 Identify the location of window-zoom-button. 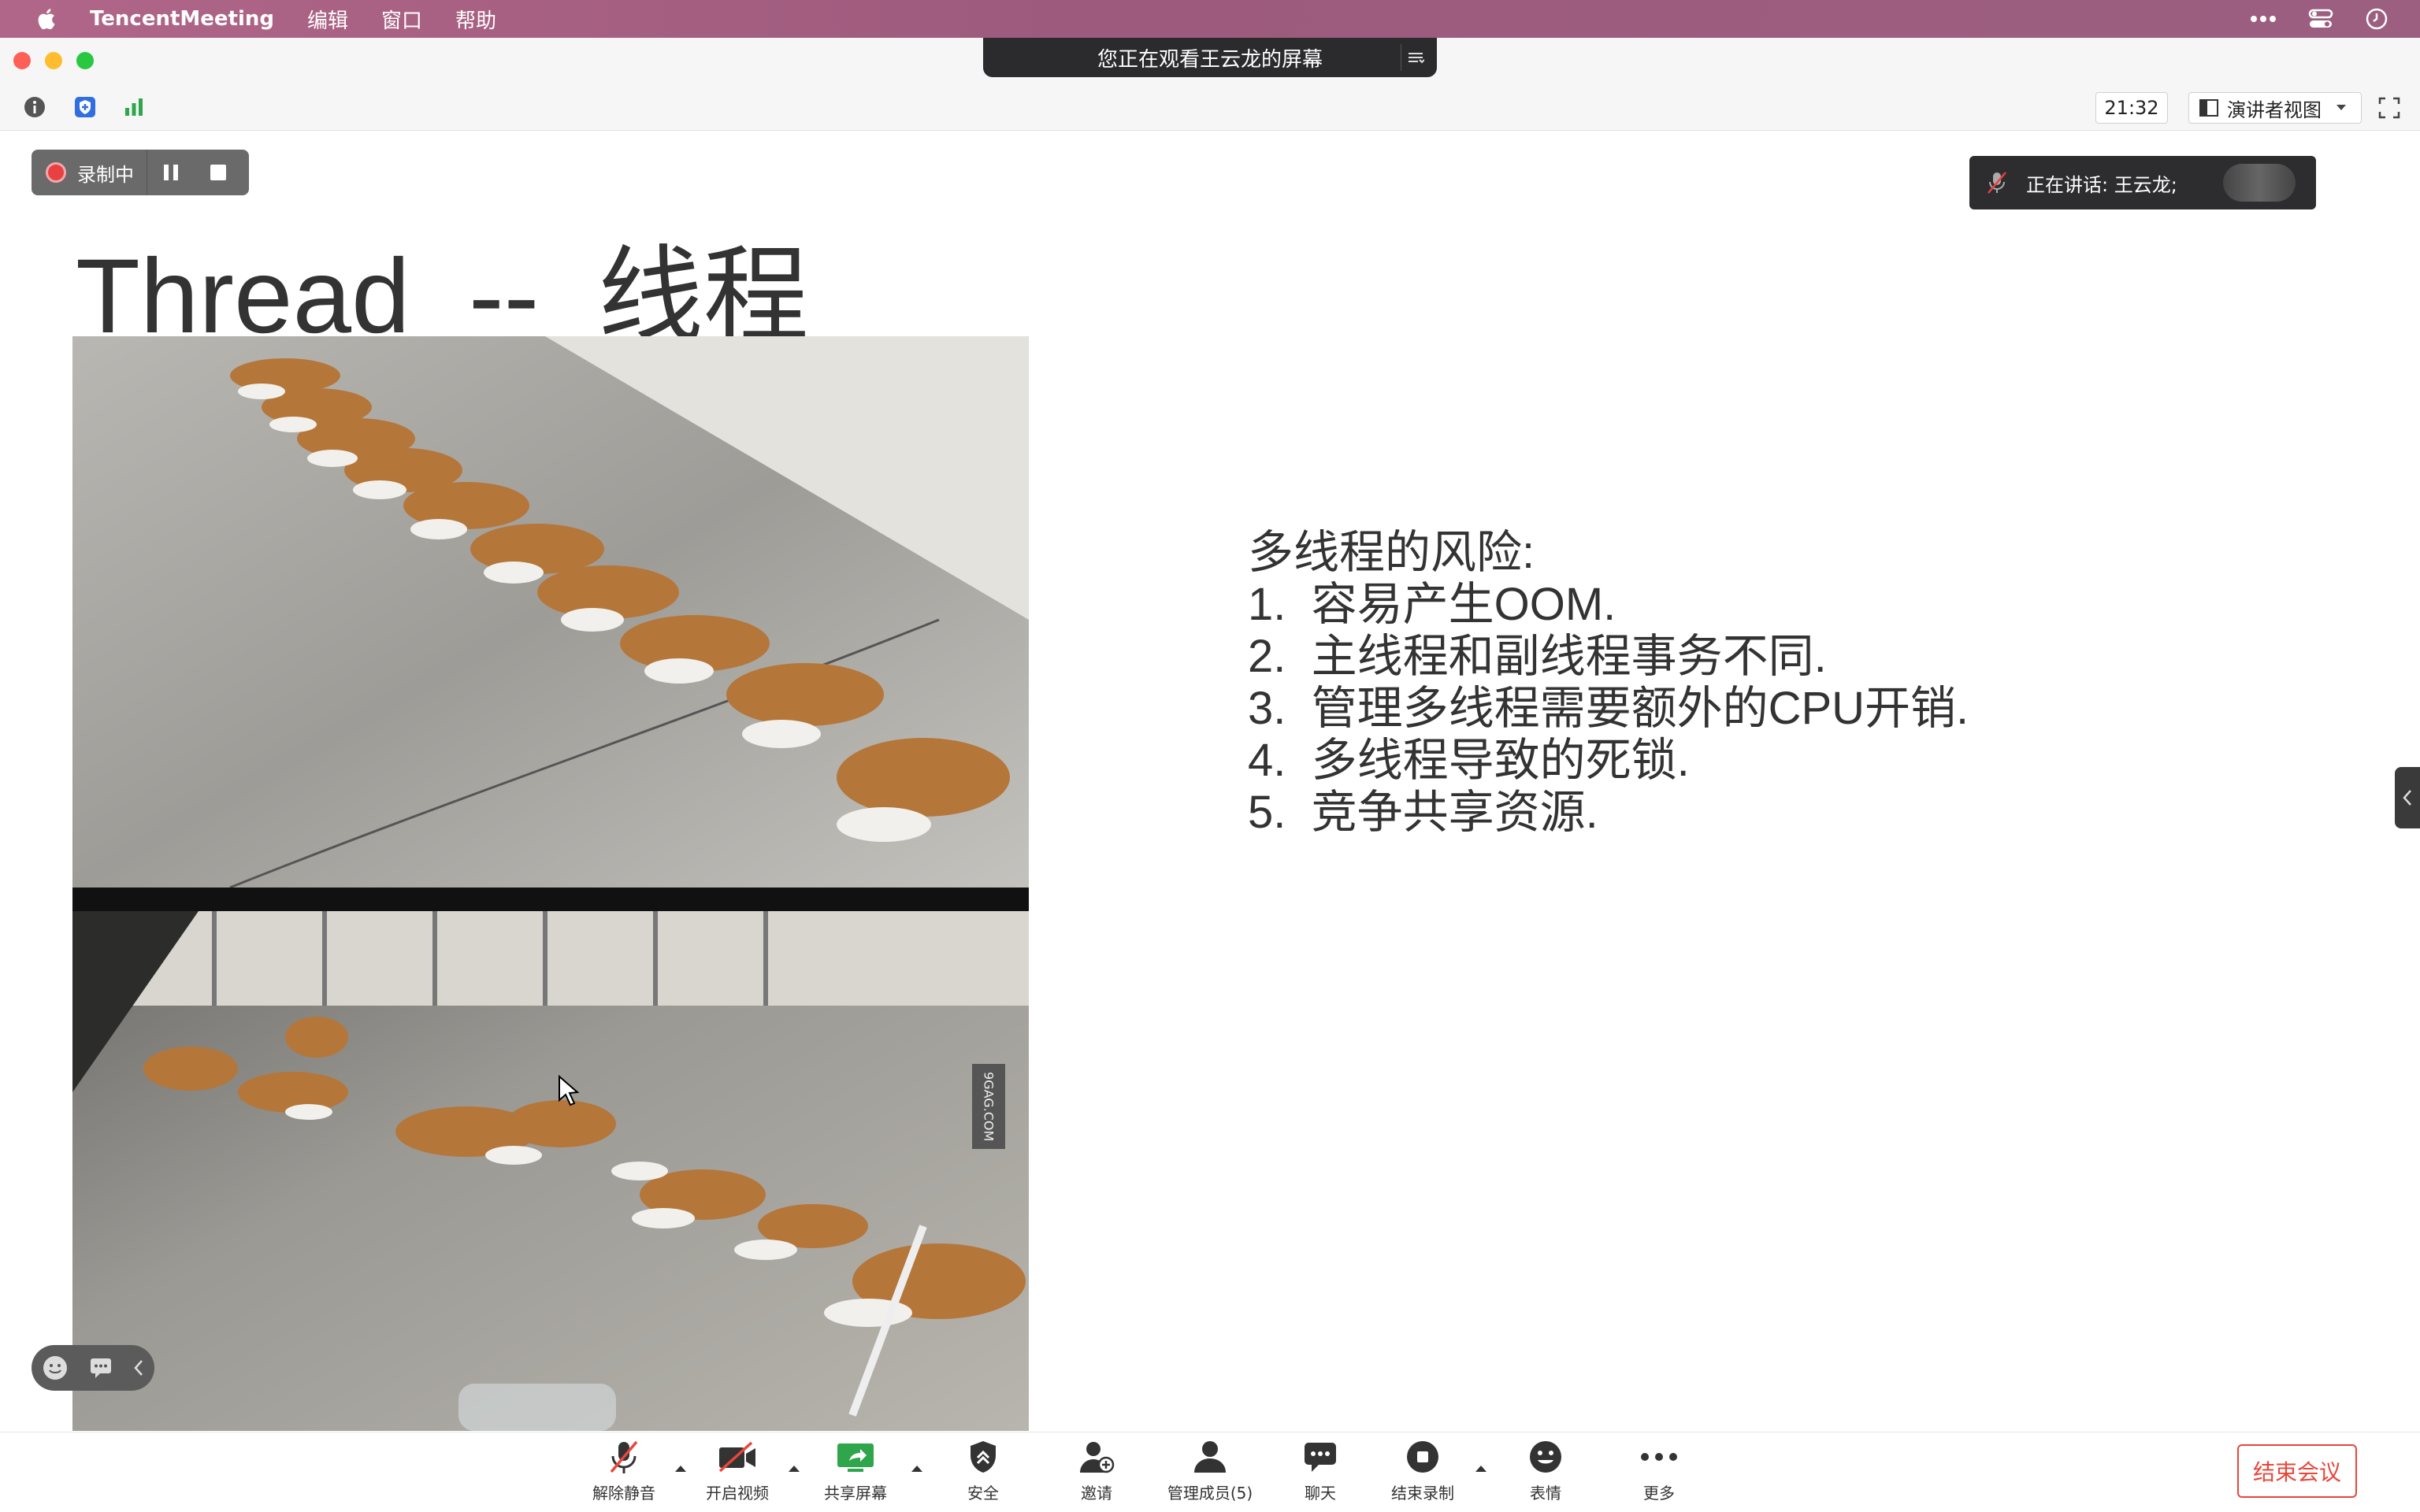
(85, 60).